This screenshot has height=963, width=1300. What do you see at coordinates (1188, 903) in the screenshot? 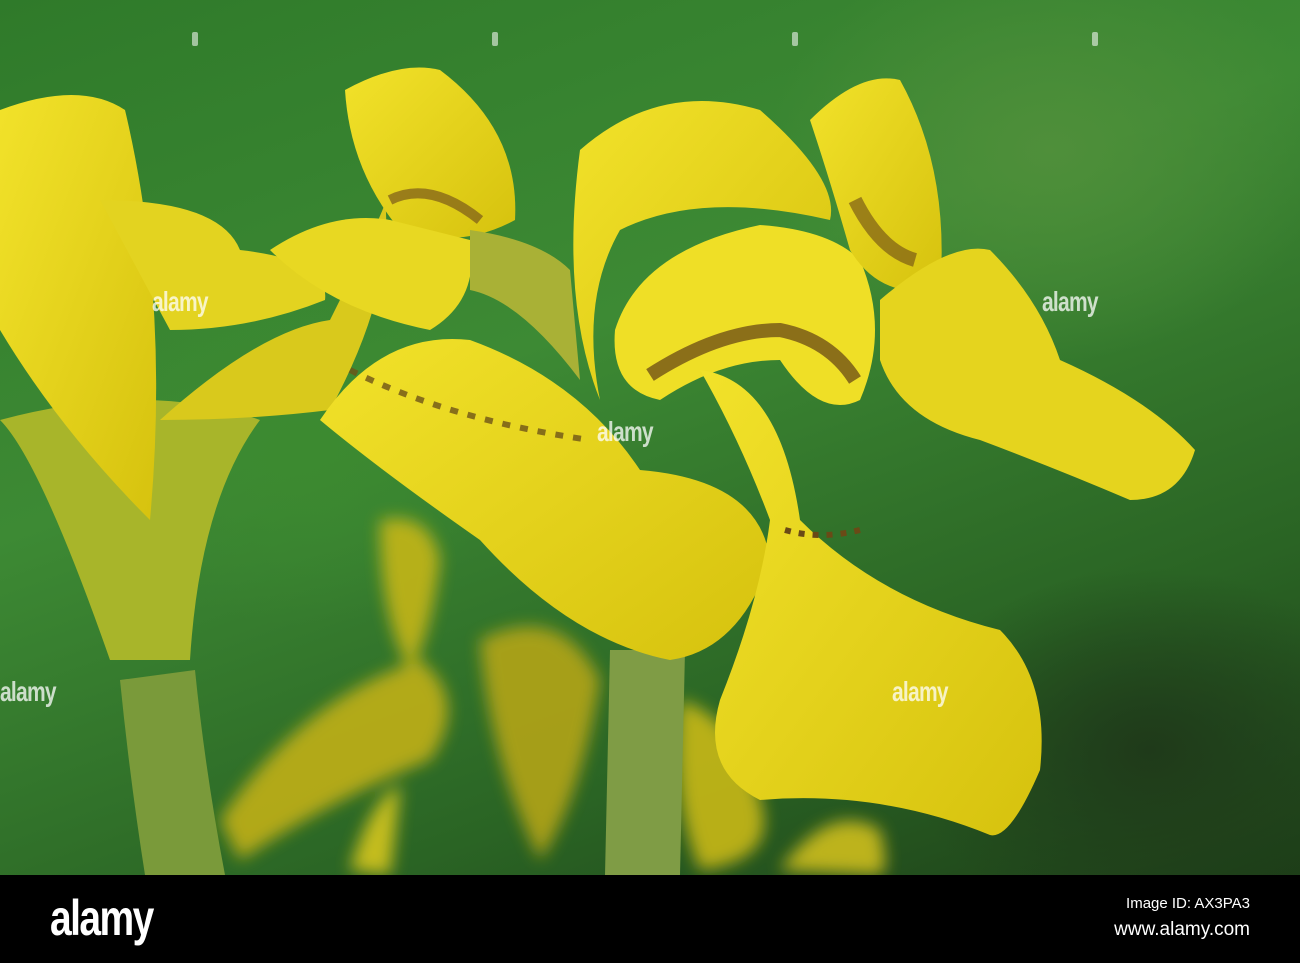
I see `image-id: Image ID: AX3PA3` at bounding box center [1188, 903].